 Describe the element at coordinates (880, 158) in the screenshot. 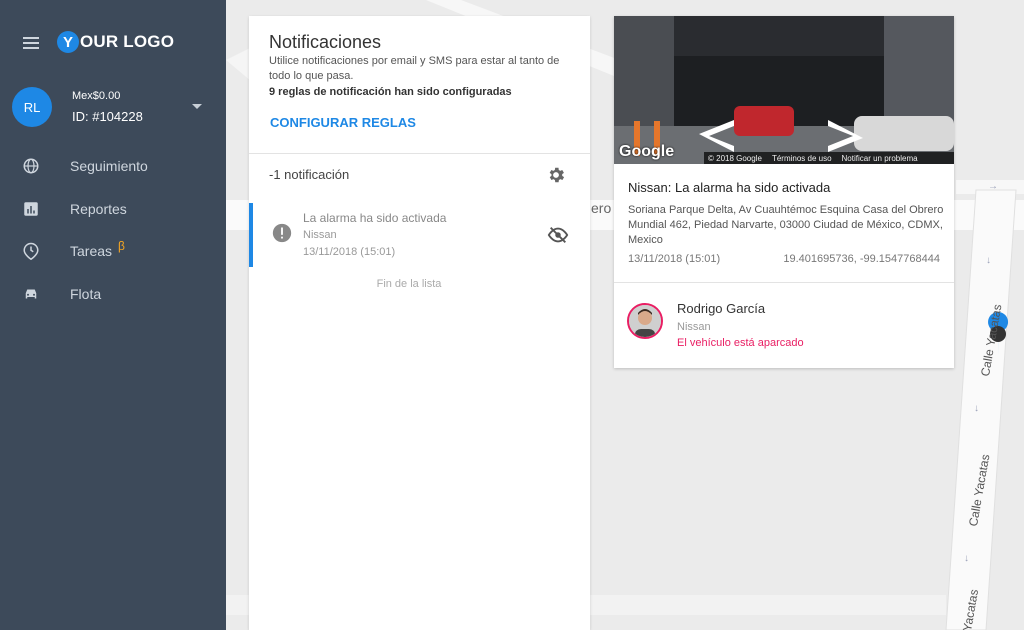

I see `report-problem-link: Notificar un problema` at that location.